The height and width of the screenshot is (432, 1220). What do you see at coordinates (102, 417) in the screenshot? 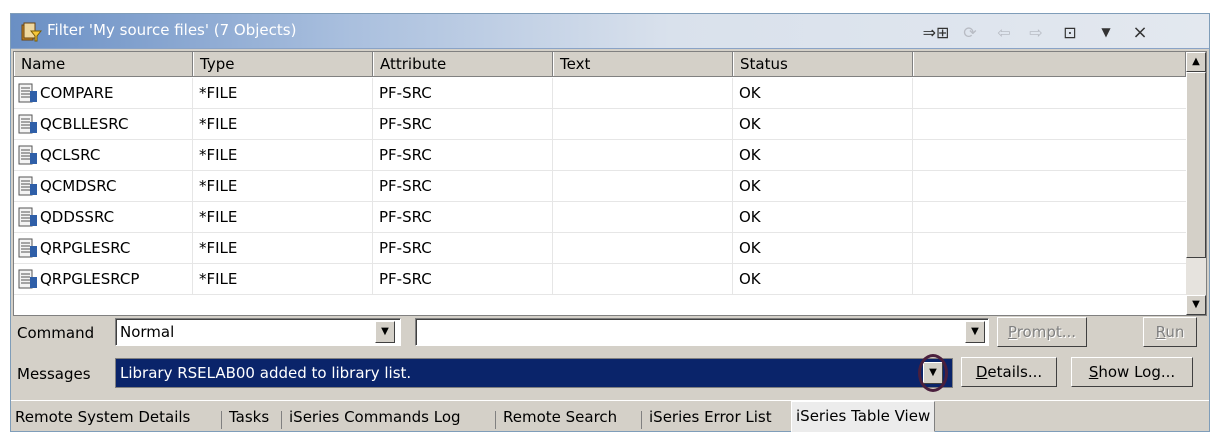
I see `tab-remote-system-details: Remote System Details` at bounding box center [102, 417].